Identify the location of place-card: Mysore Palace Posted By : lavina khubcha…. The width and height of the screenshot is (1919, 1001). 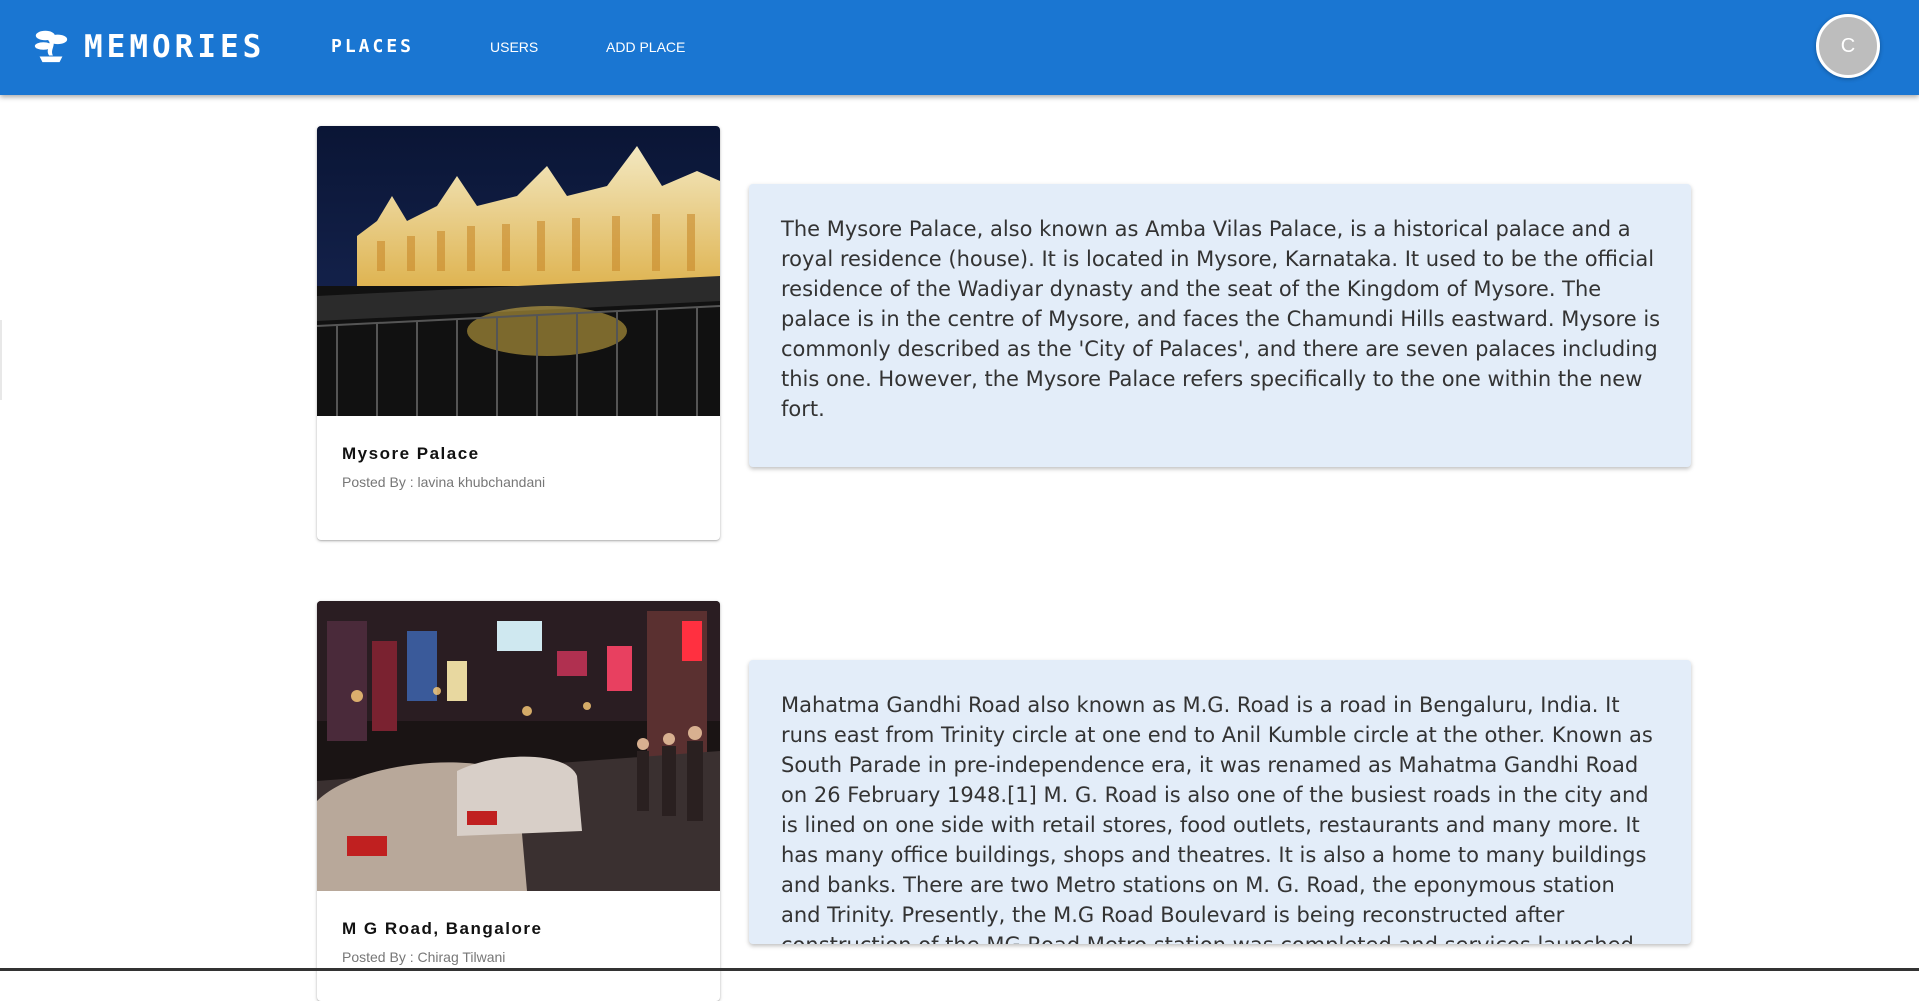
(518, 333).